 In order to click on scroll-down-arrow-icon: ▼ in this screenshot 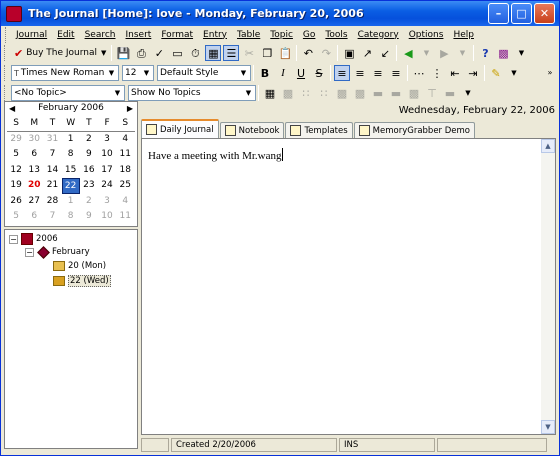, I will do `click(548, 427)`.